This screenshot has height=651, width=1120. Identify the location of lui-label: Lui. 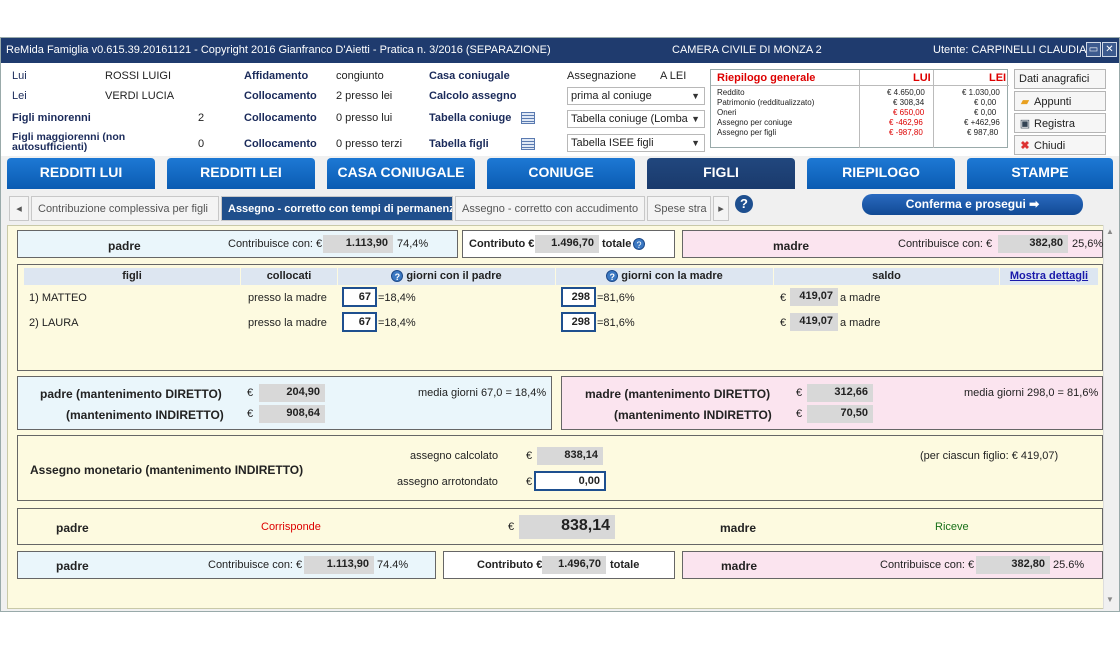
(19, 76).